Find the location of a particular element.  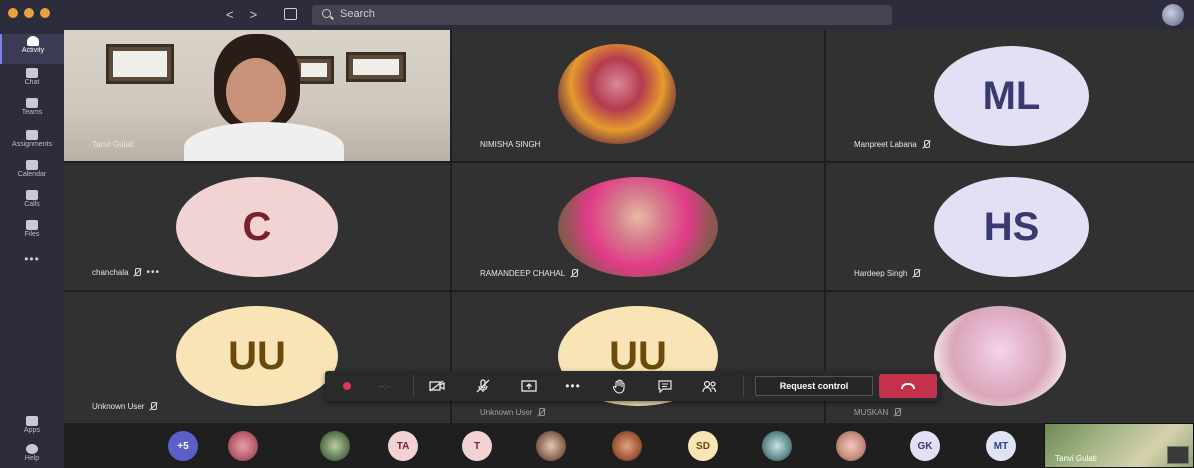

participant-avatar-initials: SD is located at coordinates (703, 446).